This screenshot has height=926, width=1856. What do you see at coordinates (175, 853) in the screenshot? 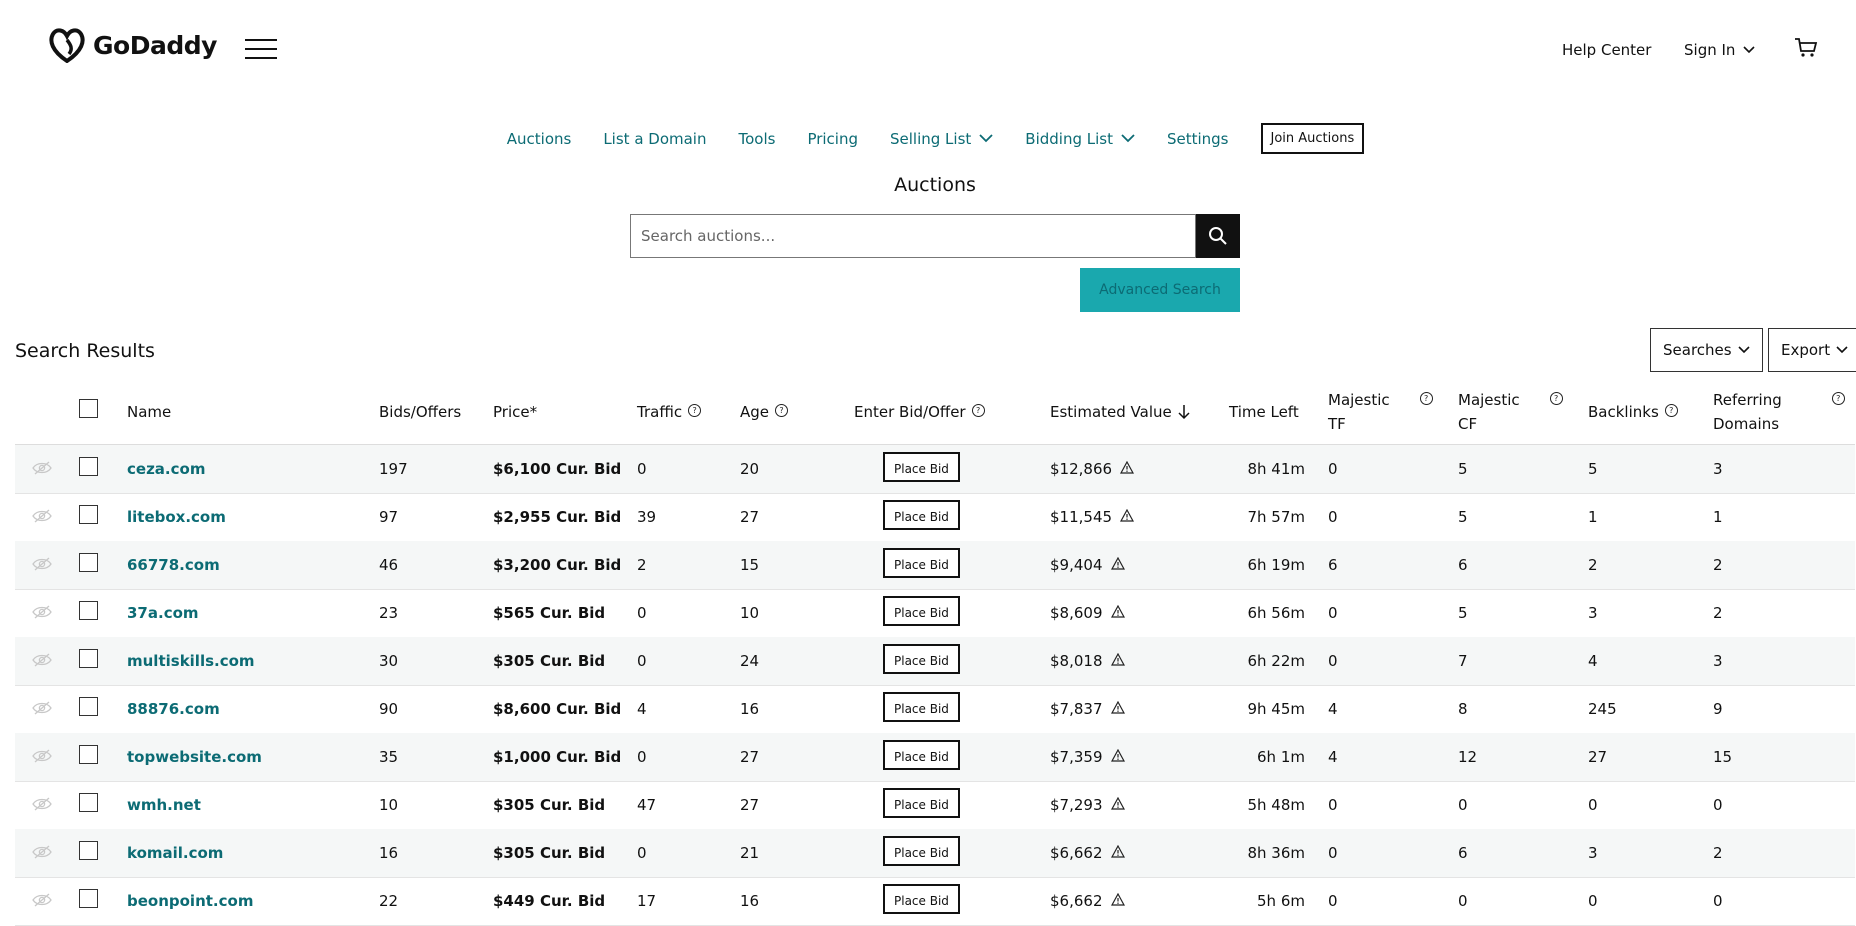
I see `domain-name-link: komail.com` at bounding box center [175, 853].